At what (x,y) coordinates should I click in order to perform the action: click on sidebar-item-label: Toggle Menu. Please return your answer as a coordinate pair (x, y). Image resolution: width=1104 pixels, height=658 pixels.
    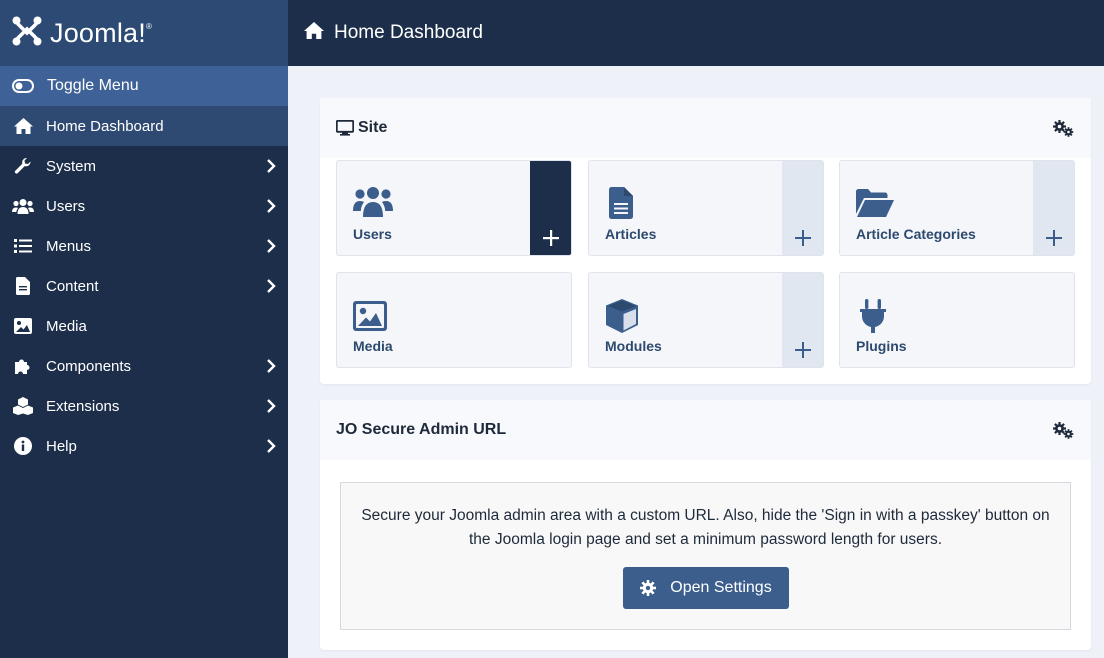
    Looking at the image, I should click on (93, 85).